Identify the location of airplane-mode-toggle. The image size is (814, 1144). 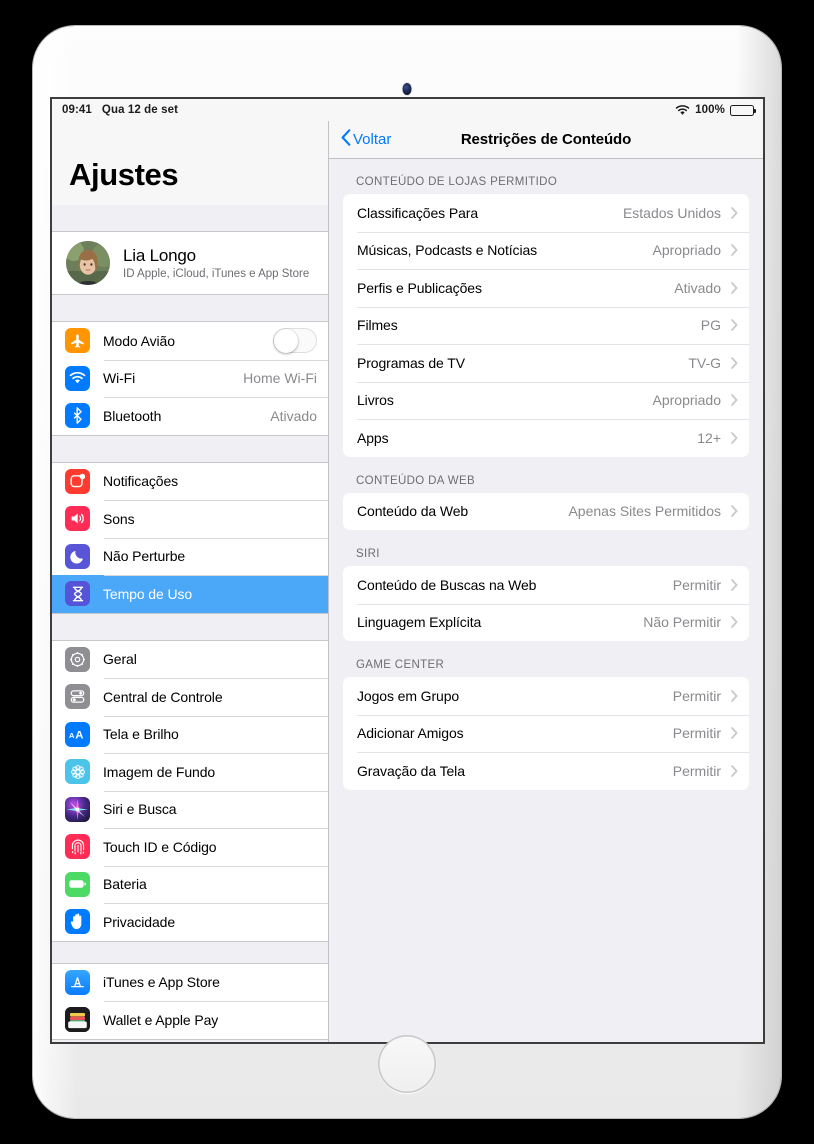
(295, 341).